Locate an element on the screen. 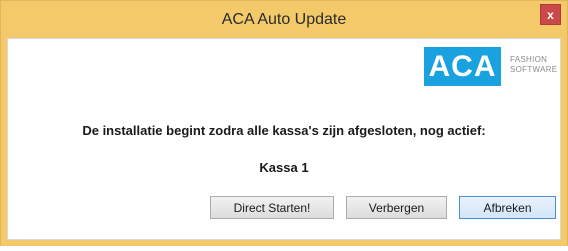  active-register-label: Kassa 1 is located at coordinates (284, 167).